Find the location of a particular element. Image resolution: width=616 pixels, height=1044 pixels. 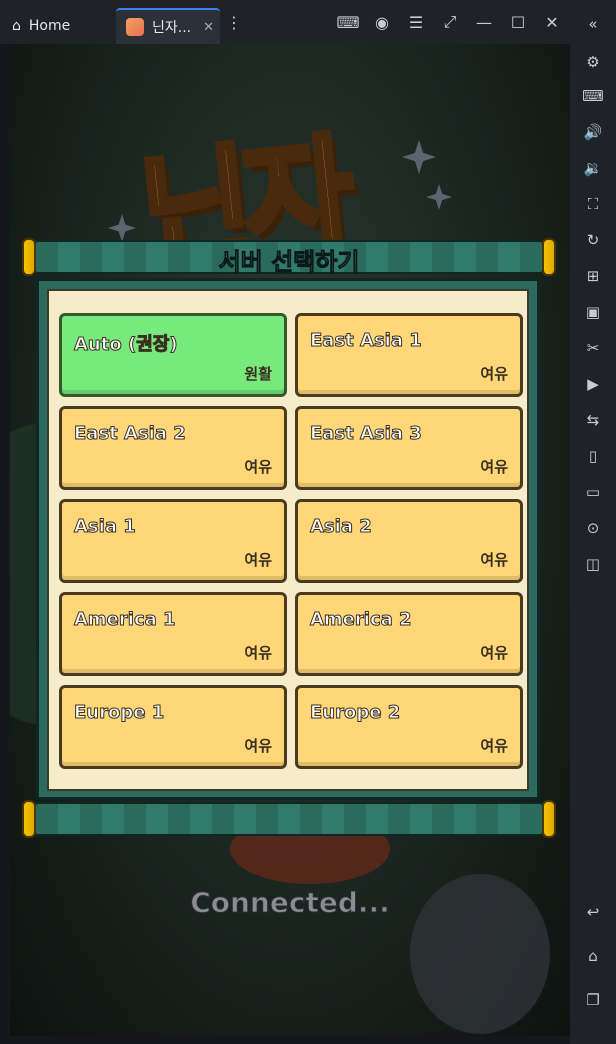

dialog-header-banner: 서버 선택하기 is located at coordinates (289, 257).